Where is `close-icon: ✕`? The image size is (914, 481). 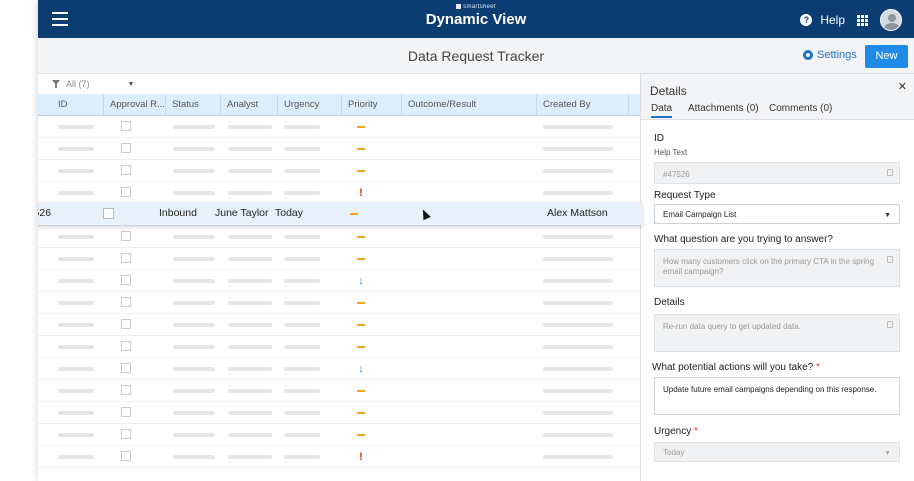 close-icon: ✕ is located at coordinates (902, 86).